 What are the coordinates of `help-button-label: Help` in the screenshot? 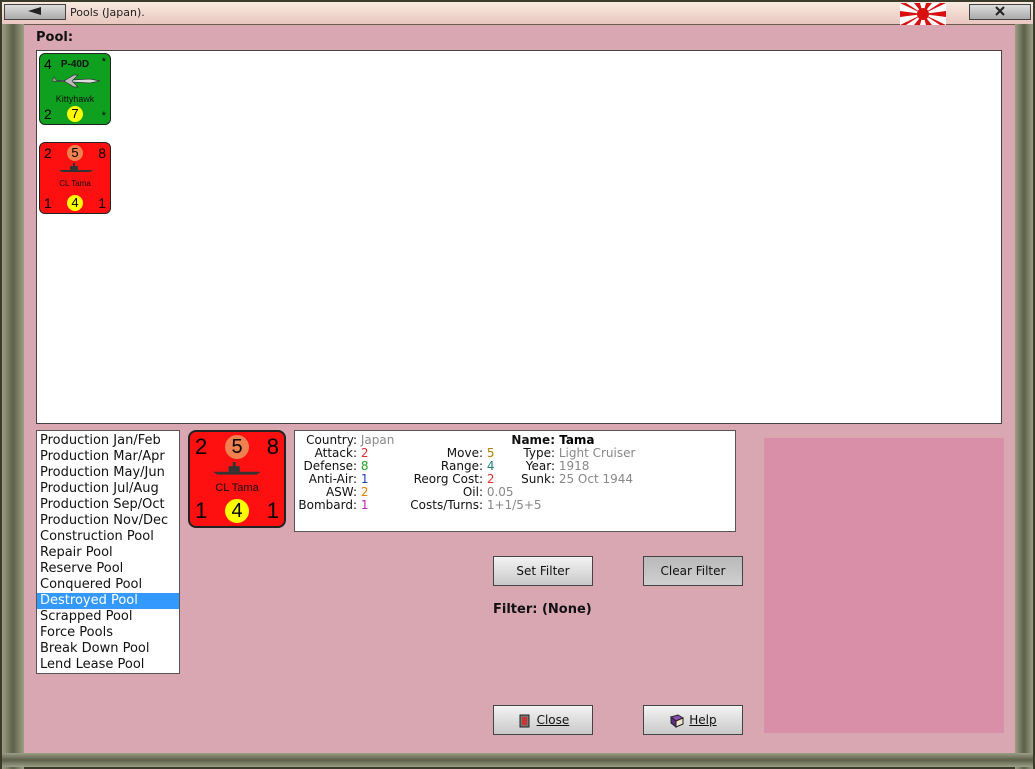 It's located at (703, 720).